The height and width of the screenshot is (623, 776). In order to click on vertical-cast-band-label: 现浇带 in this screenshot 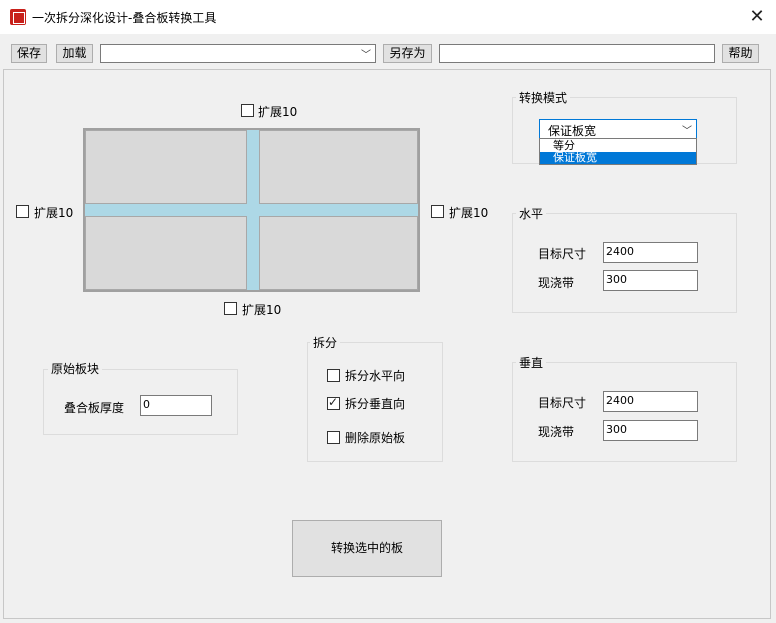, I will do `click(556, 432)`.